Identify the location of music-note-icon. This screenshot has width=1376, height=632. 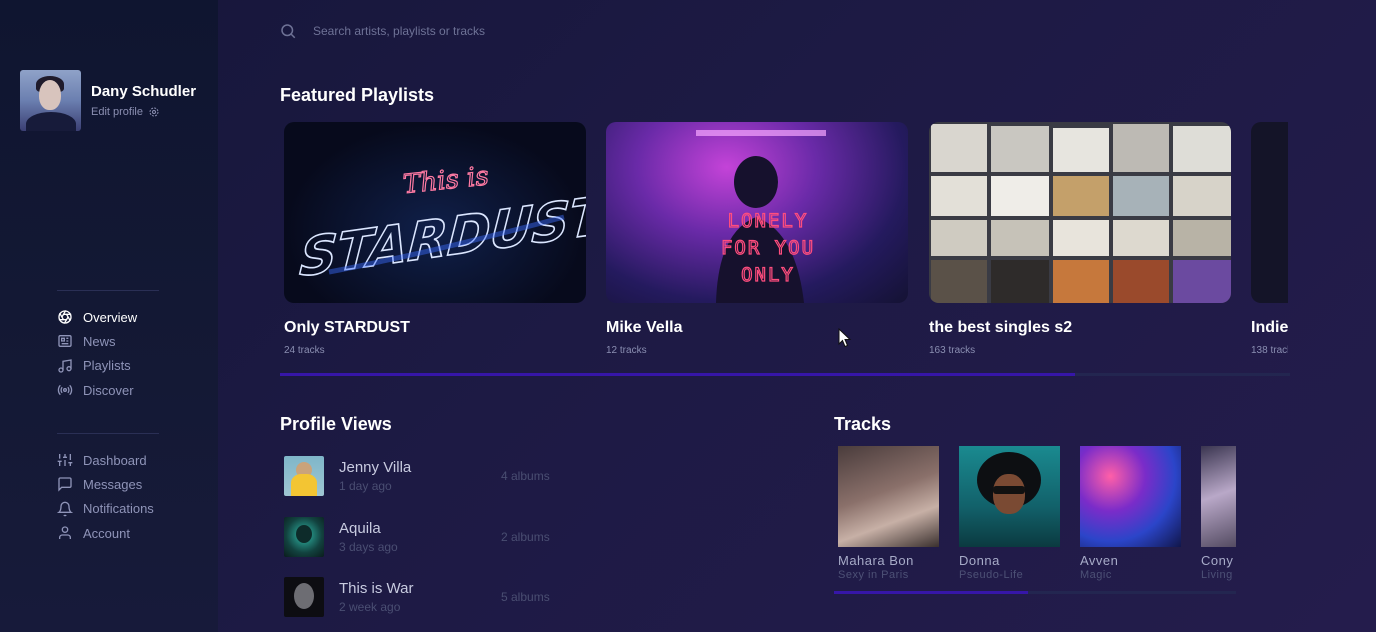
(65, 365).